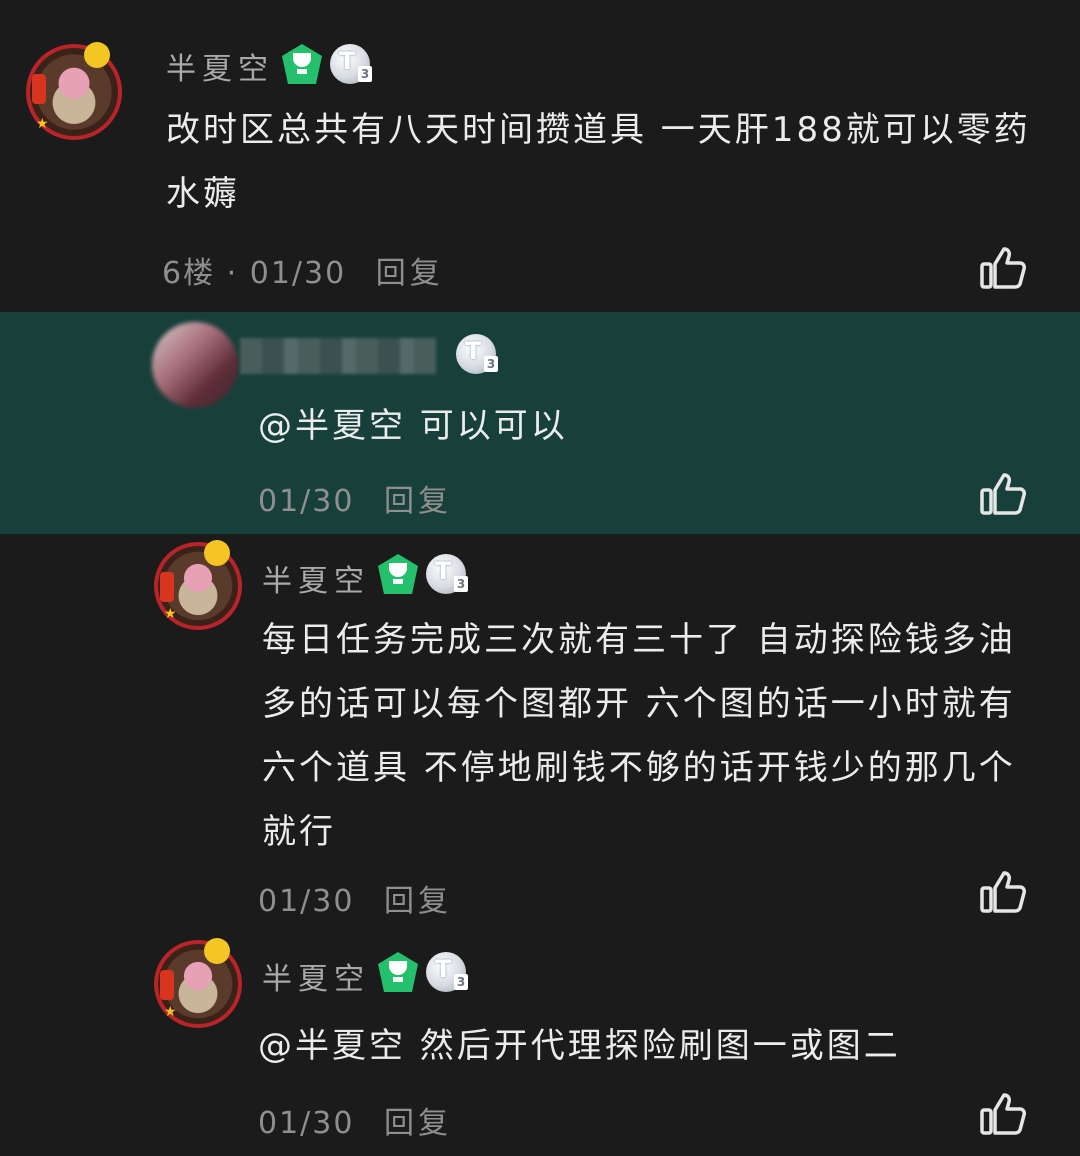 This screenshot has width=1080, height=1156. What do you see at coordinates (195, 365) in the screenshot?
I see `user-avatar` at bounding box center [195, 365].